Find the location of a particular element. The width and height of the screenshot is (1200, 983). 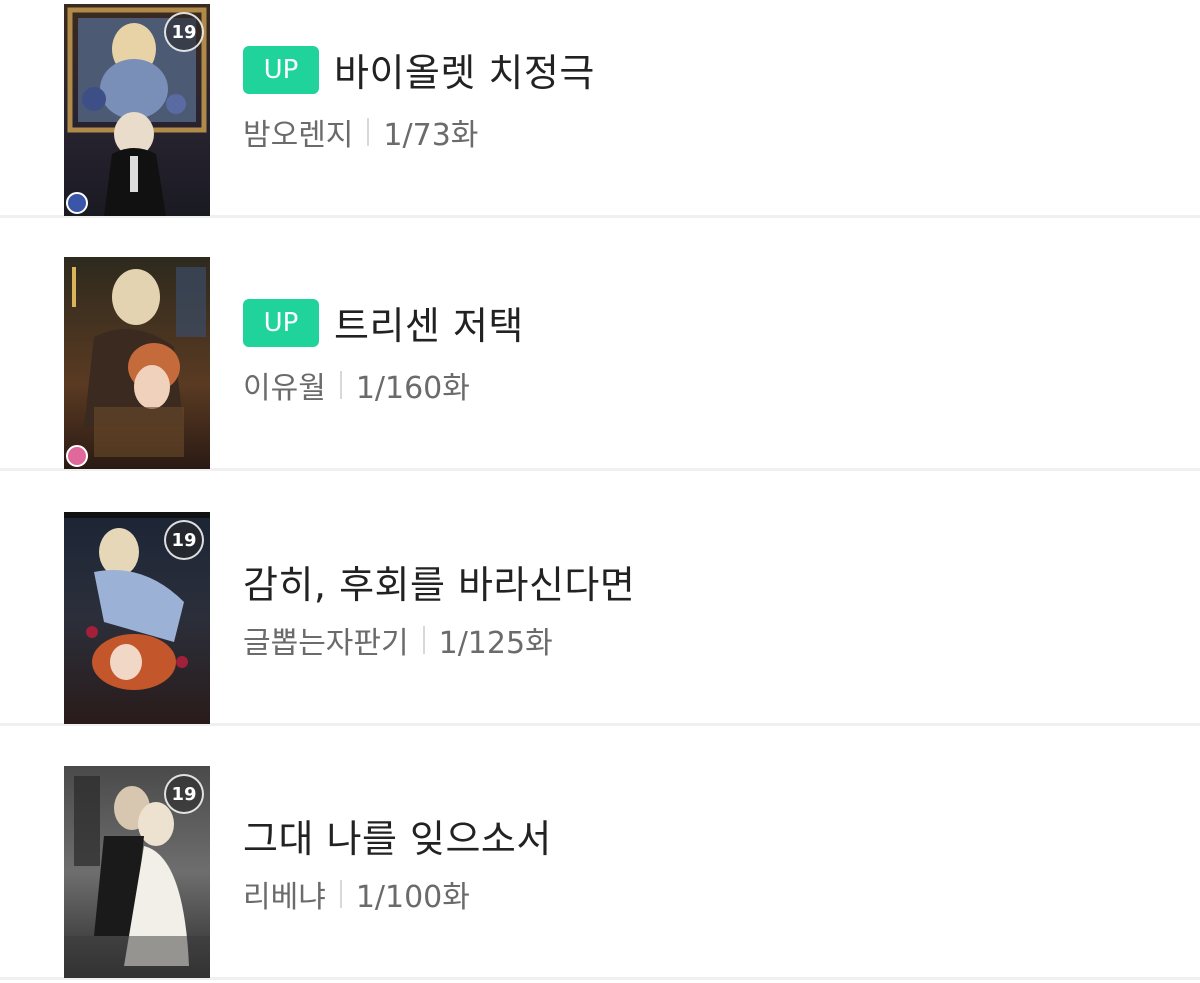

episode-progress: 1/125화 is located at coordinates (495, 643).